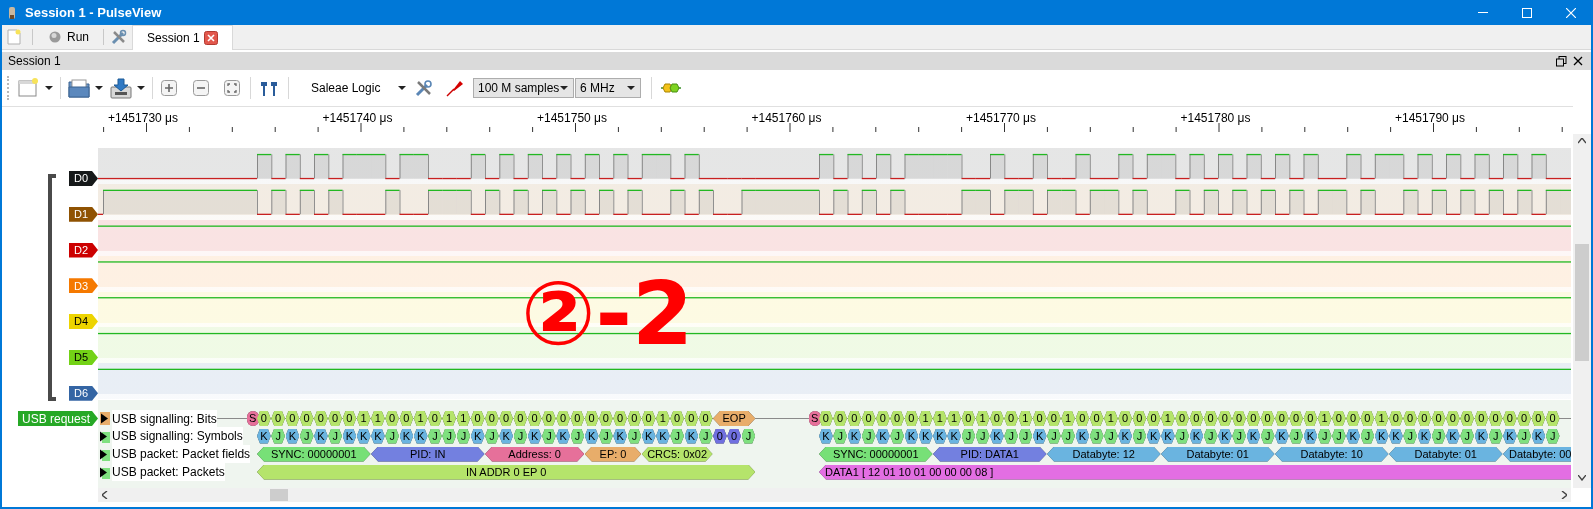  What do you see at coordinates (181, 454) in the screenshot?
I see `row-label: USB packet: Packet fields` at bounding box center [181, 454].